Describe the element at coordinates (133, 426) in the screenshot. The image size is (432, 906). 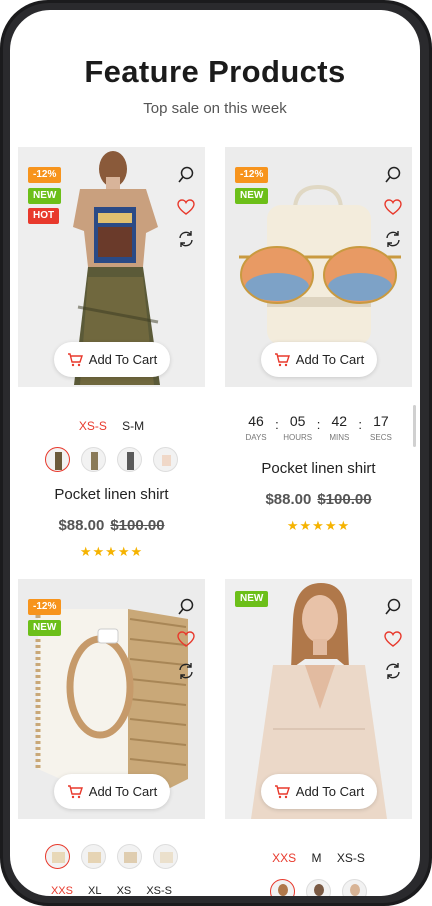
I see `size-option: S-M` at that location.